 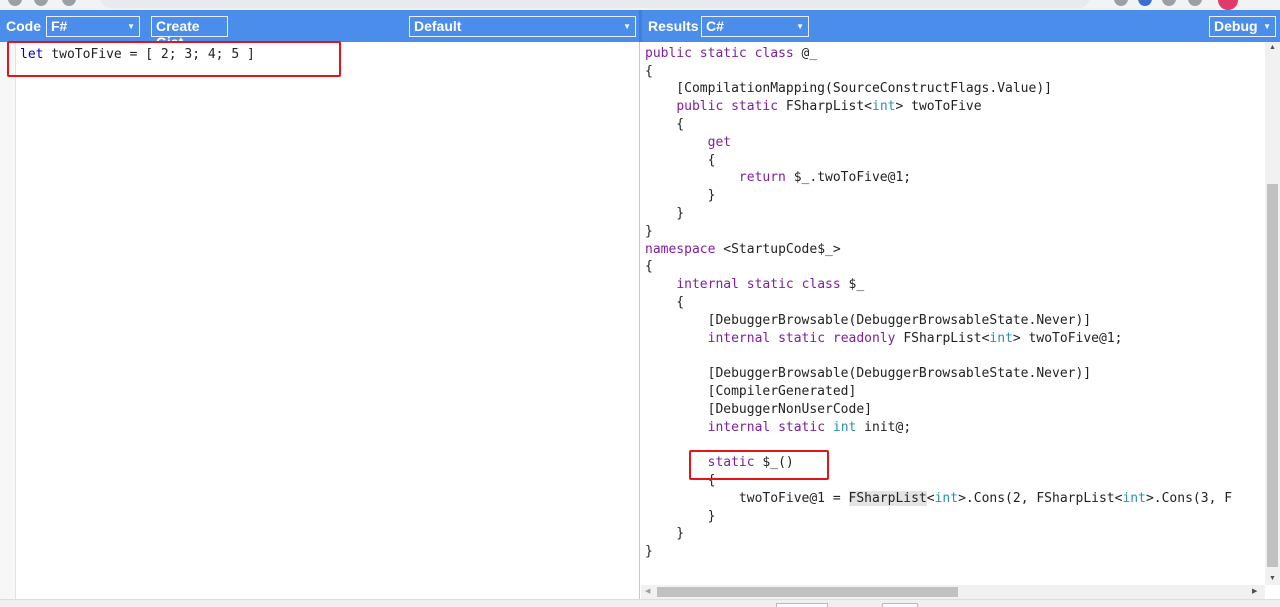 I want to click on results-language-value: C#, so click(x=715, y=26).